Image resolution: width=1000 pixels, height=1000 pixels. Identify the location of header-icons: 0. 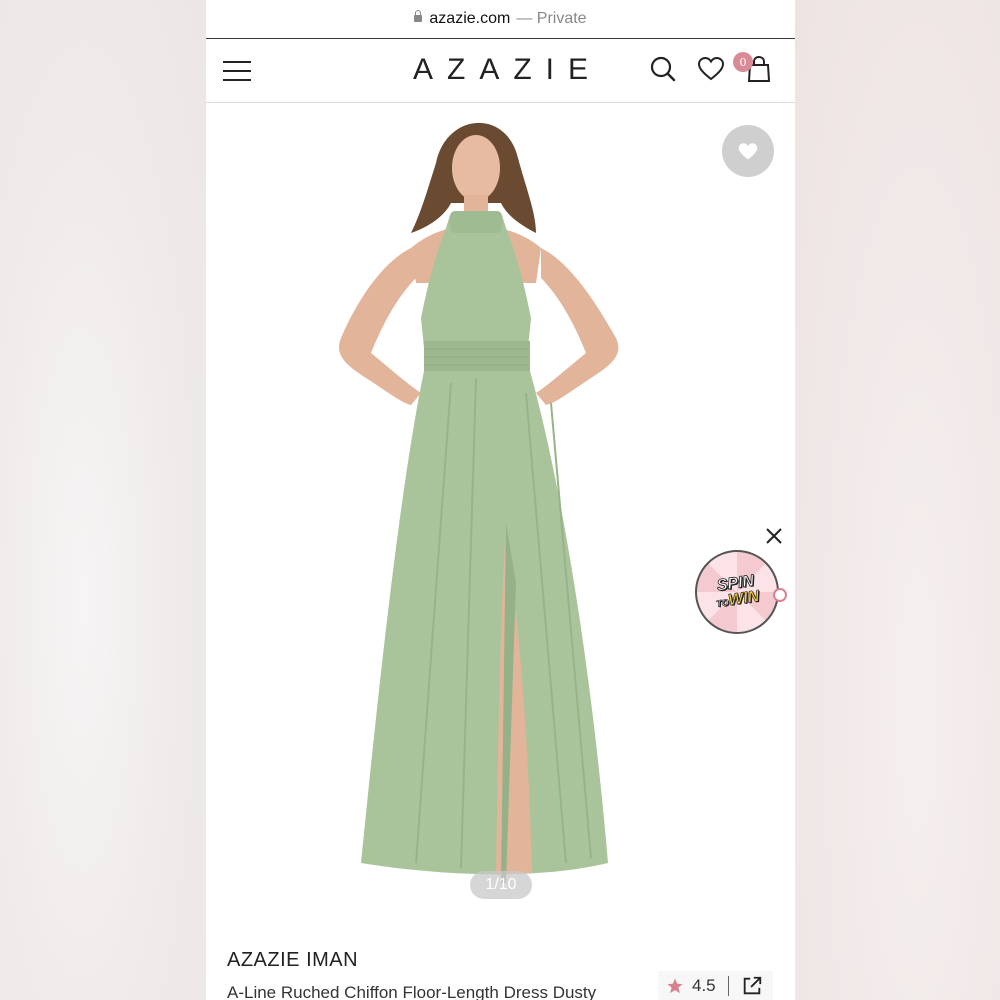
(711, 67).